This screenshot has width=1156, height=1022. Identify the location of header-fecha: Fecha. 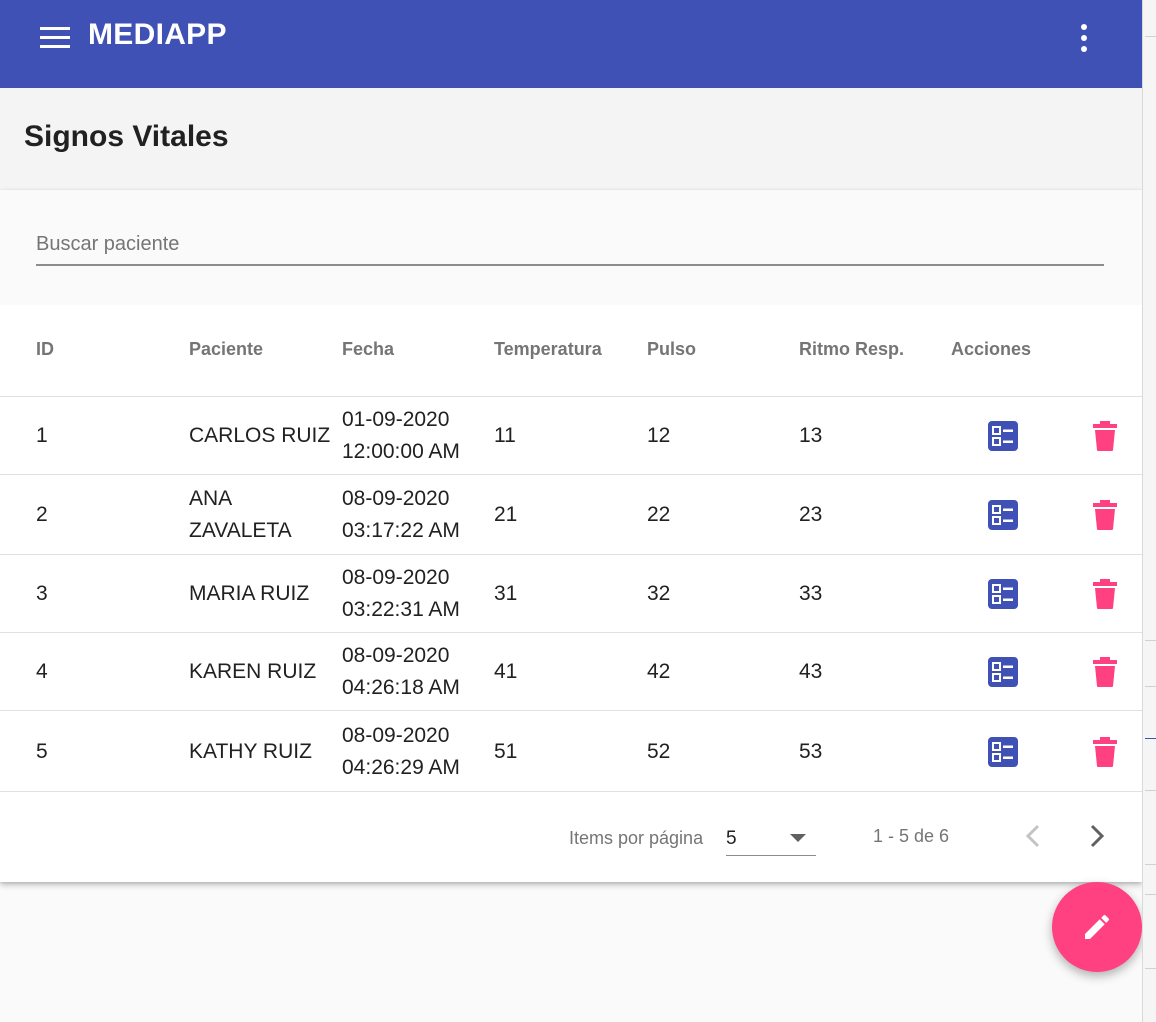
(368, 349).